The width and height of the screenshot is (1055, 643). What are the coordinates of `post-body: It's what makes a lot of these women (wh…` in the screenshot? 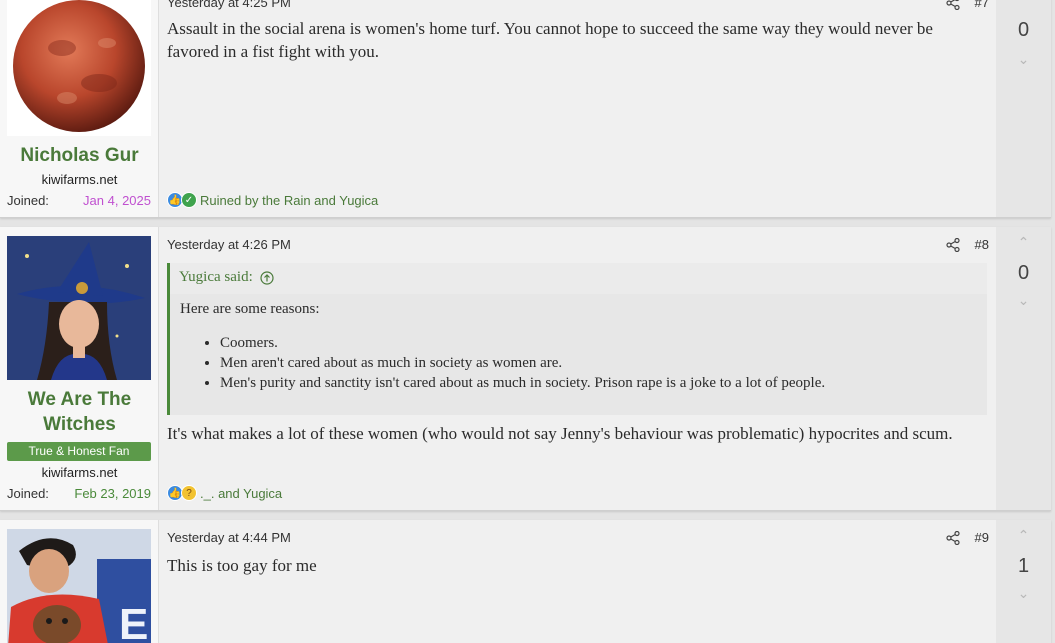 It's located at (560, 433).